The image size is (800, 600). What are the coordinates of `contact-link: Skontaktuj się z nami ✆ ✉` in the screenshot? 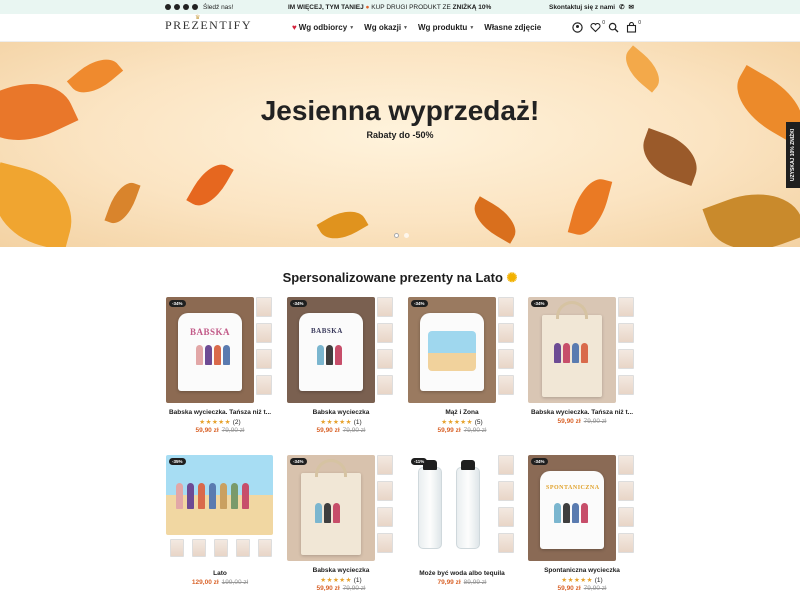 It's located at (591, 7).